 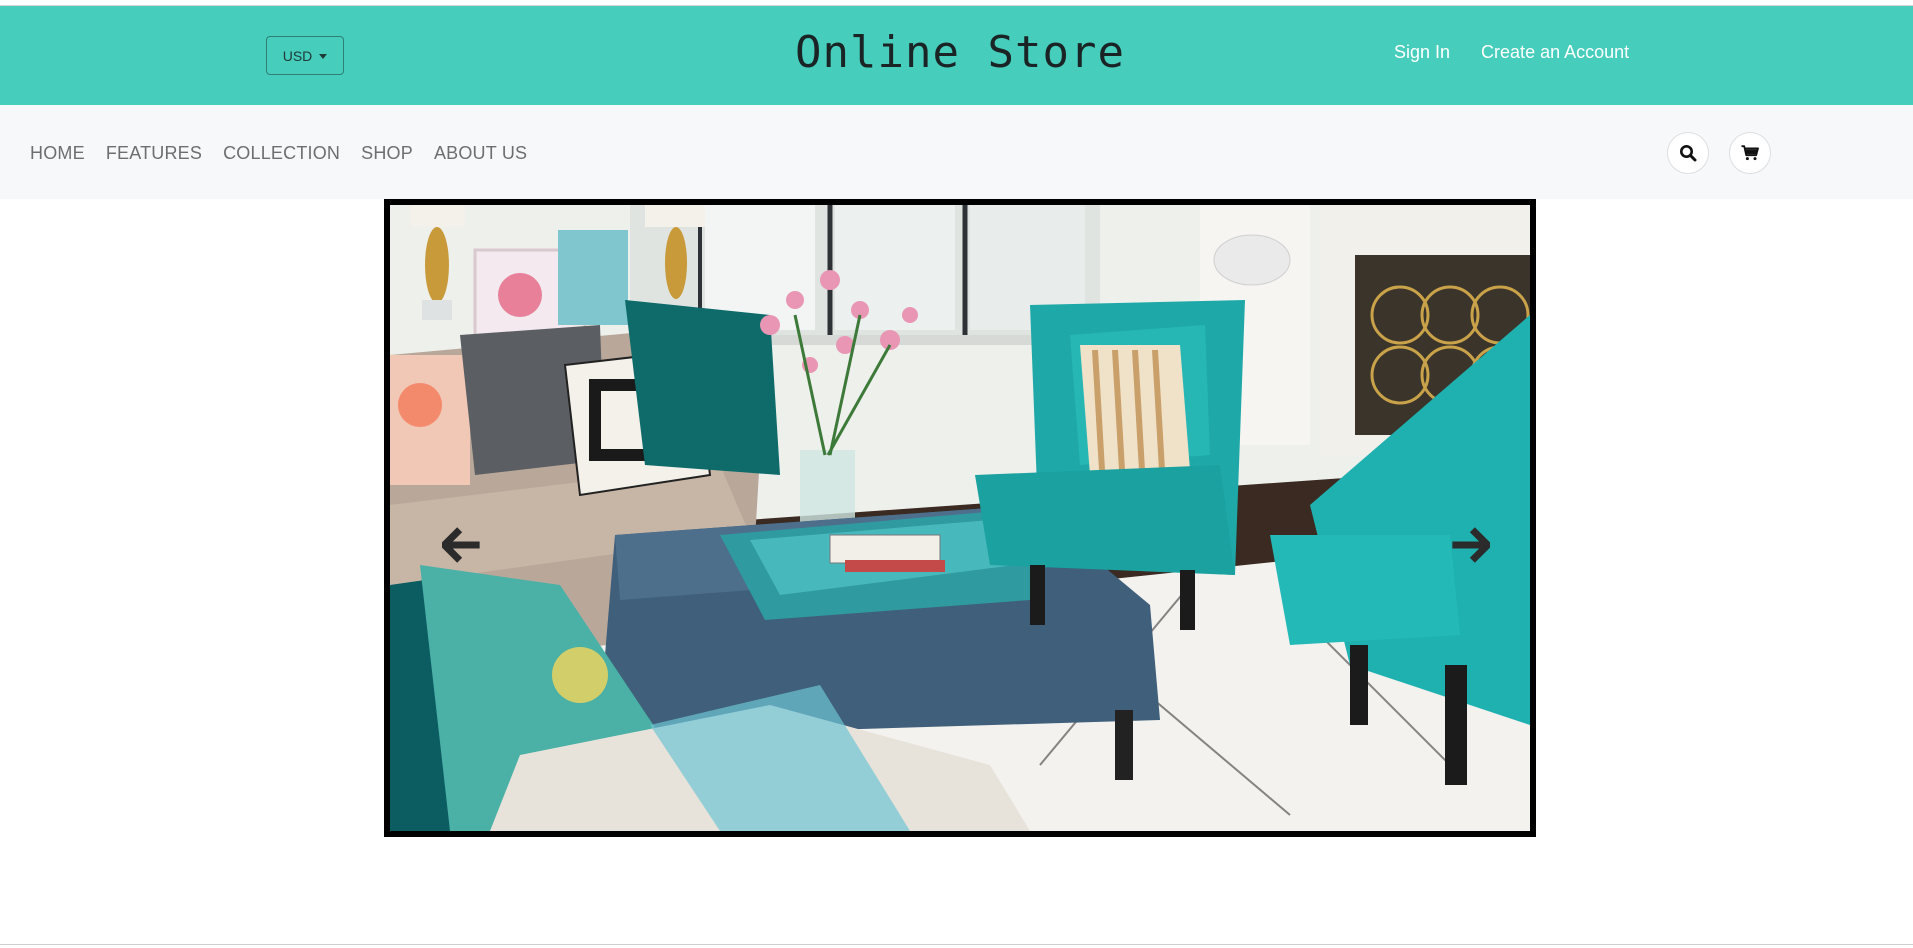 I want to click on nav-menu: HOME FEATURES COLLECTION SHOP ABOUT US, so click(x=278, y=153).